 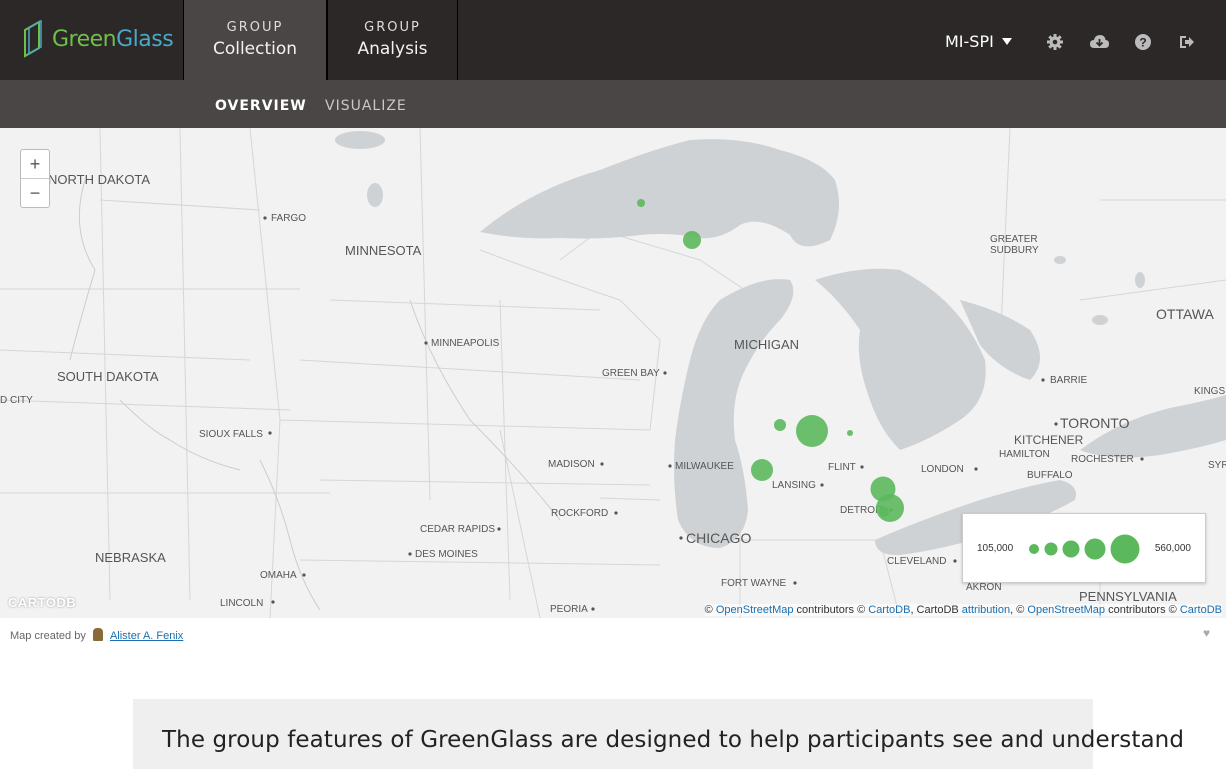 I want to click on subnav-overview: OVERVIEW, so click(x=261, y=106).